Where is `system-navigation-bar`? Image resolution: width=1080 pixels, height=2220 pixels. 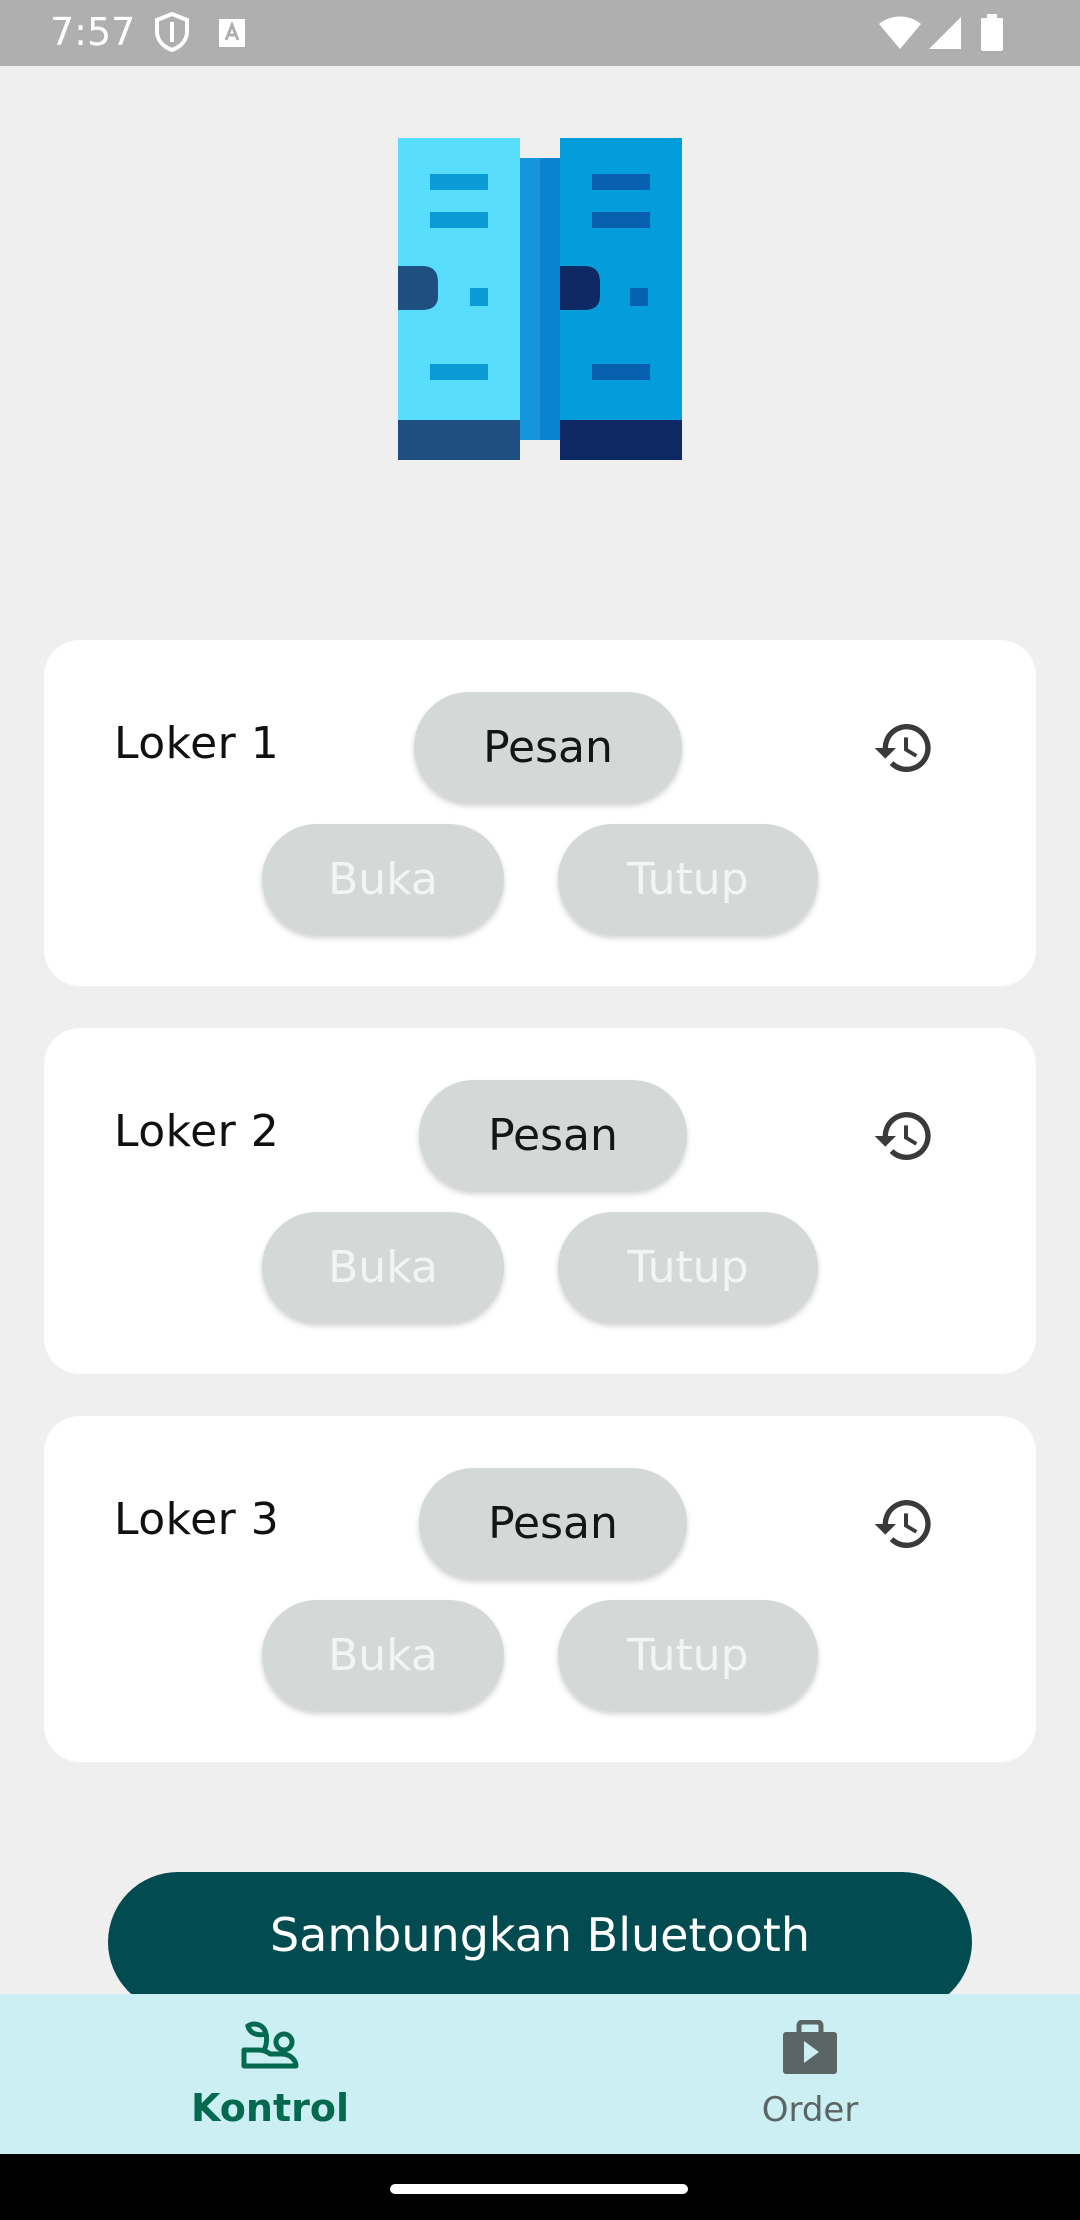
system-navigation-bar is located at coordinates (540, 2187).